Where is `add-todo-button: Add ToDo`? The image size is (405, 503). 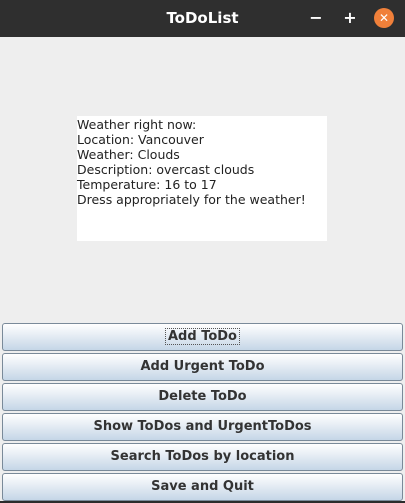
add-todo-button: Add ToDo is located at coordinates (202, 337).